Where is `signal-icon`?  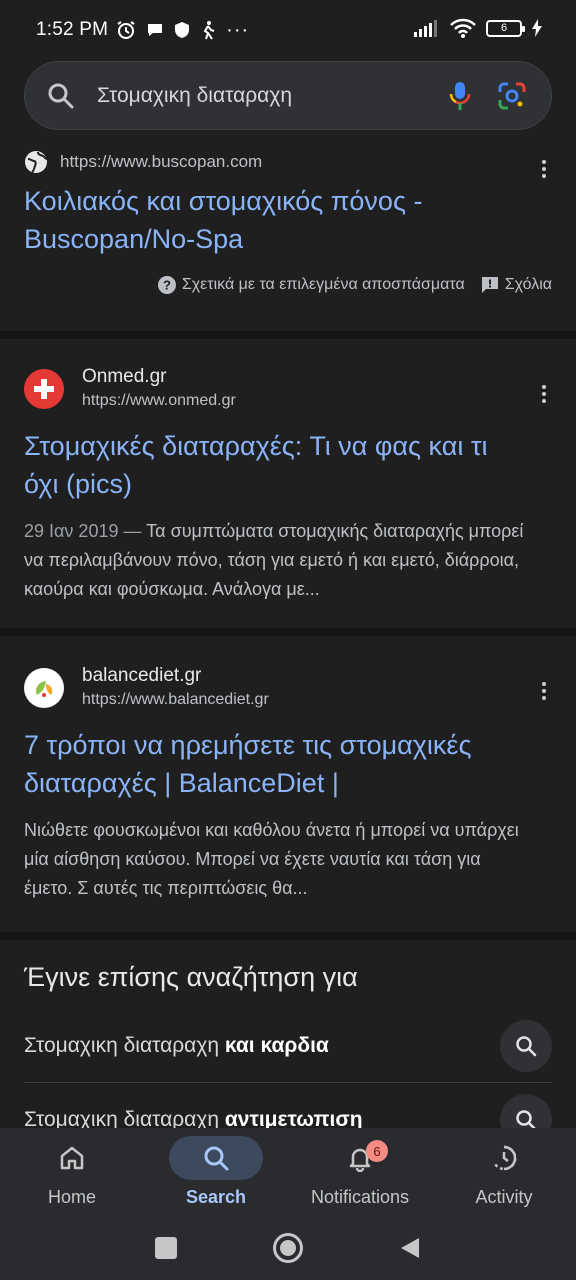
signal-icon is located at coordinates (425, 28).